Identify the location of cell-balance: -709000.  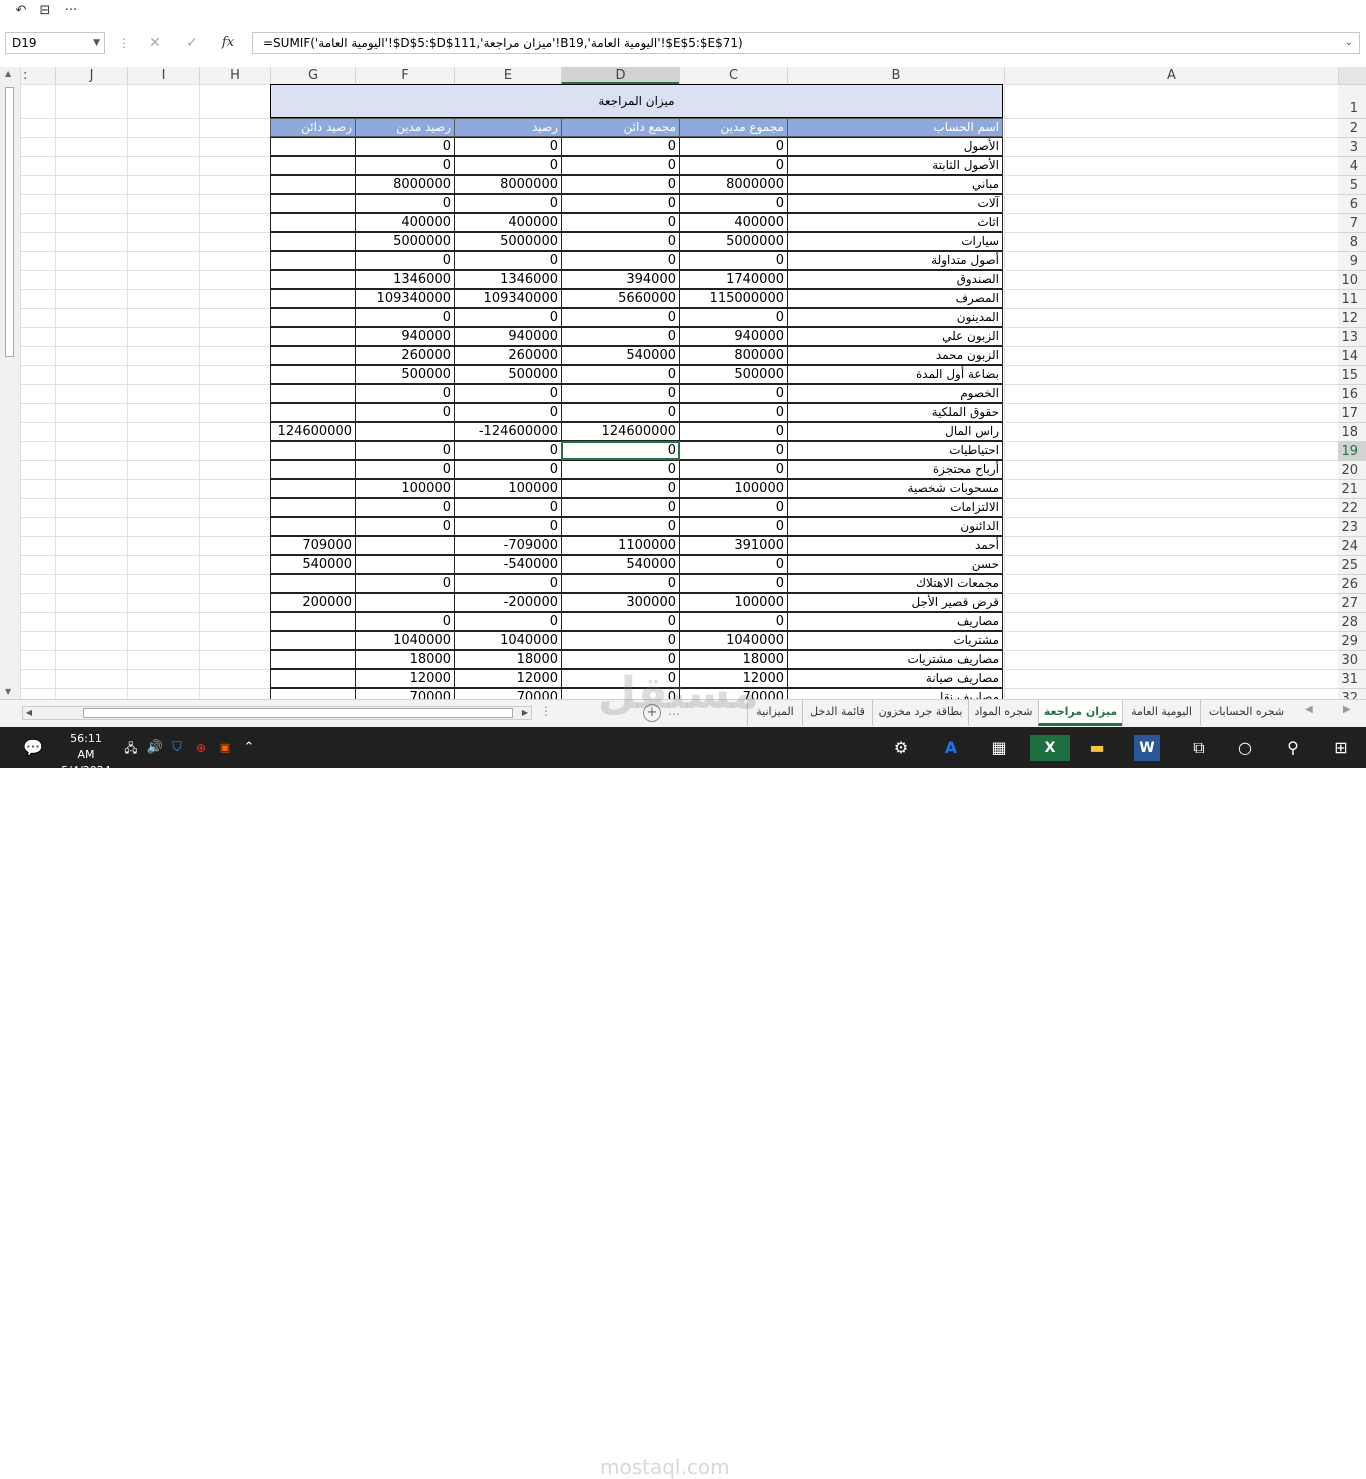
(508, 545).